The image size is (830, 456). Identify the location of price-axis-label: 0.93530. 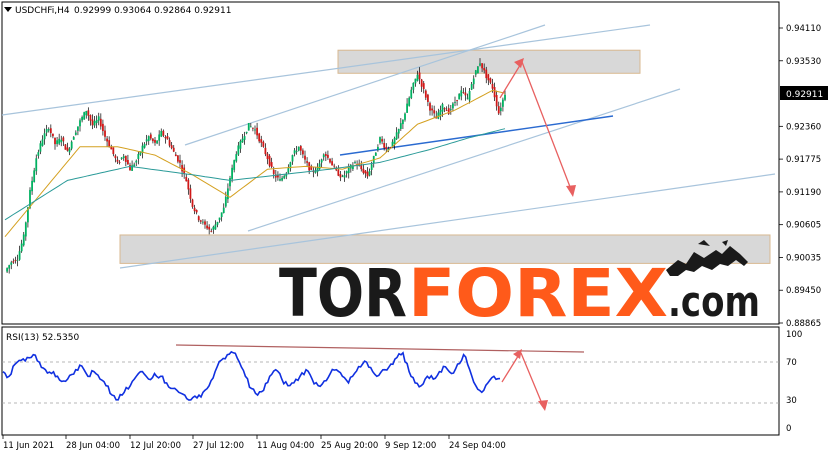
(803, 62).